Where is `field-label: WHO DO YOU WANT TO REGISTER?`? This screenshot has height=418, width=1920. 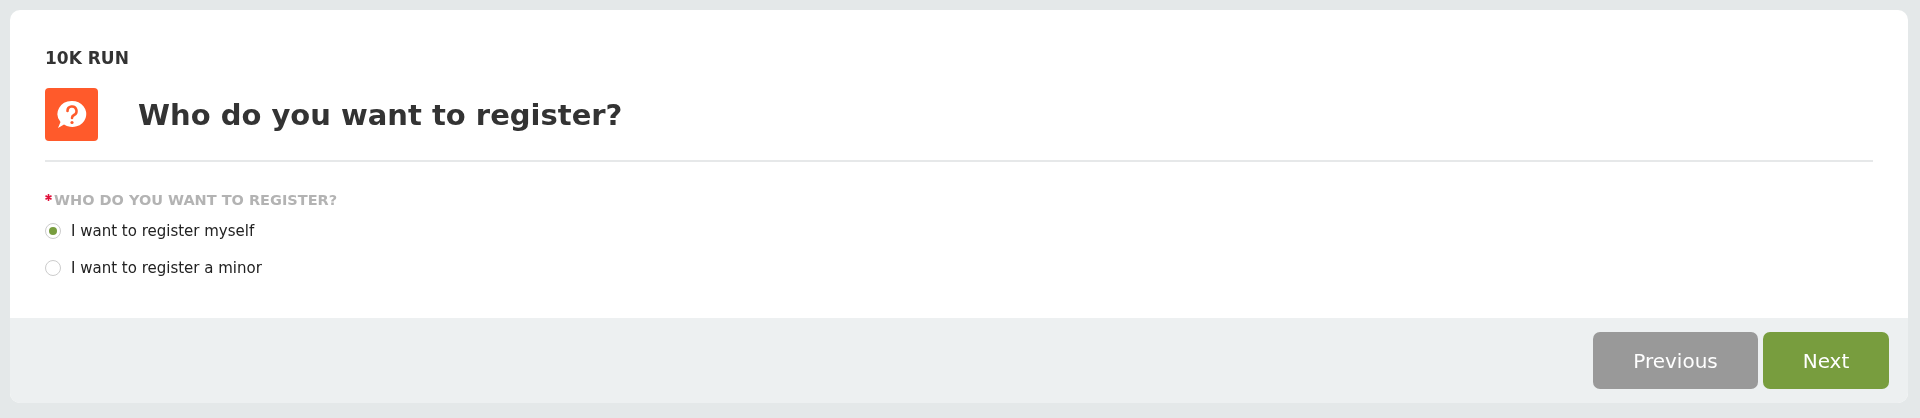
field-label: WHO DO YOU WANT TO REGISTER? is located at coordinates (196, 200).